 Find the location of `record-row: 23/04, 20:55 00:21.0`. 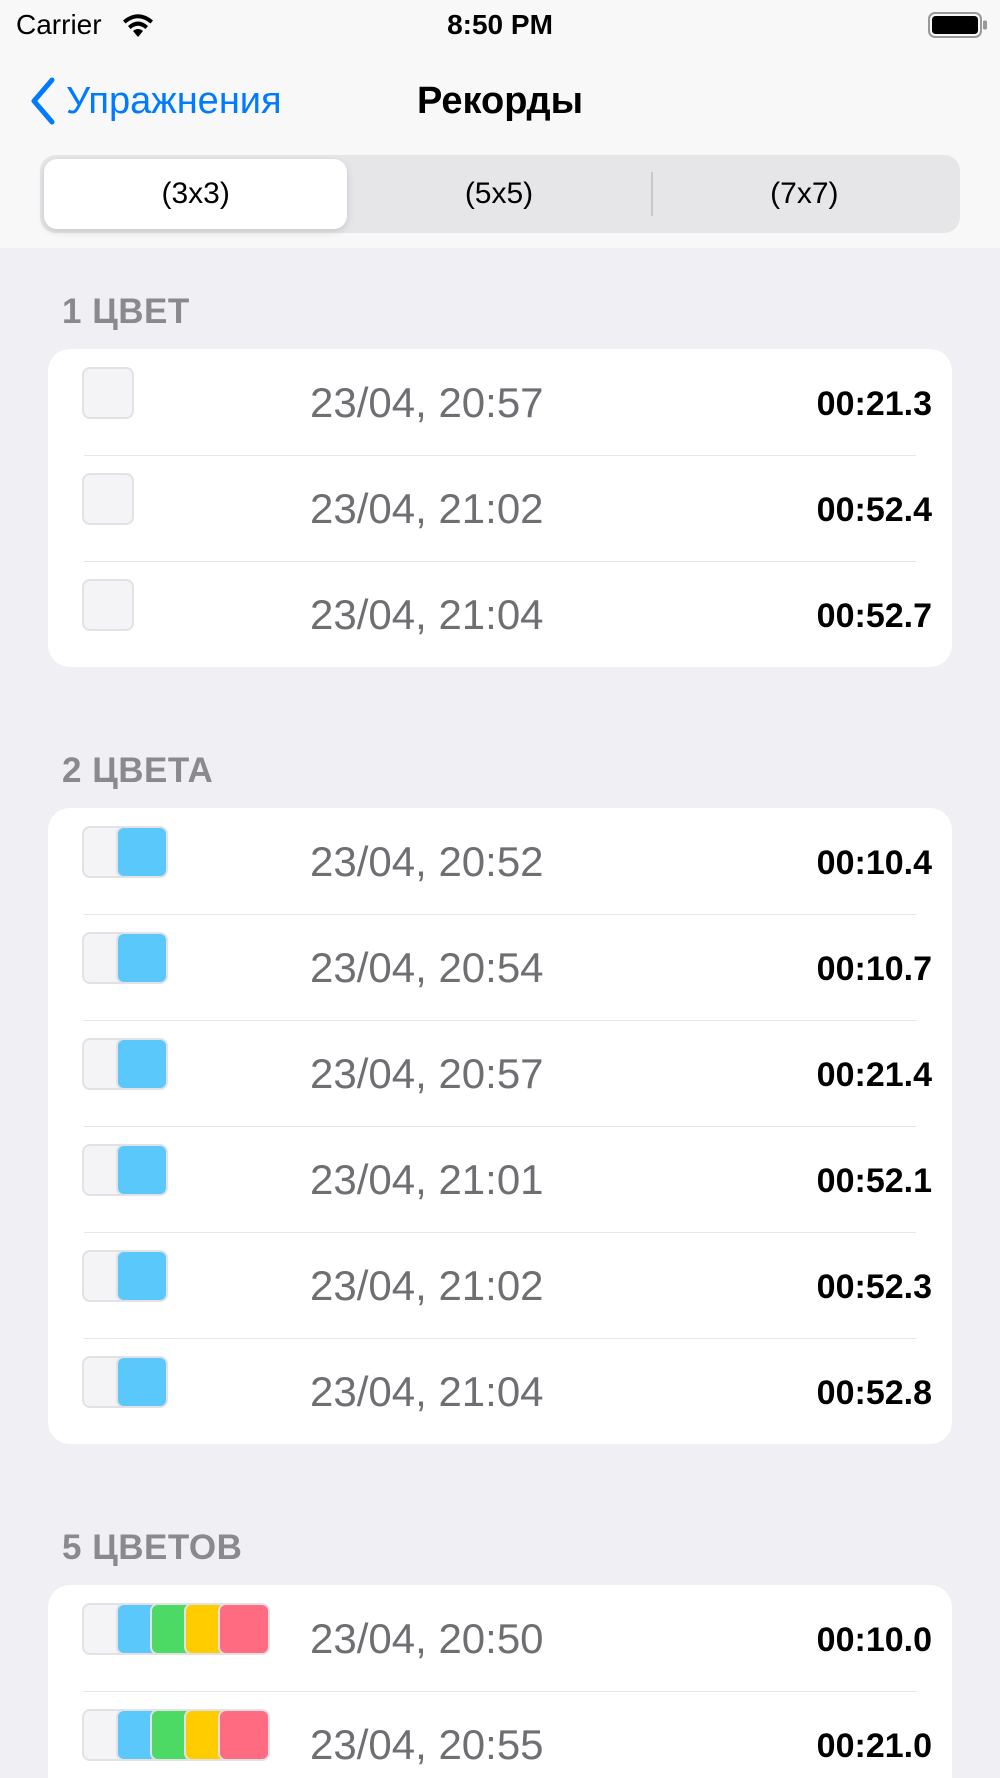

record-row: 23/04, 20:55 00:21.0 is located at coordinates (500, 1734).